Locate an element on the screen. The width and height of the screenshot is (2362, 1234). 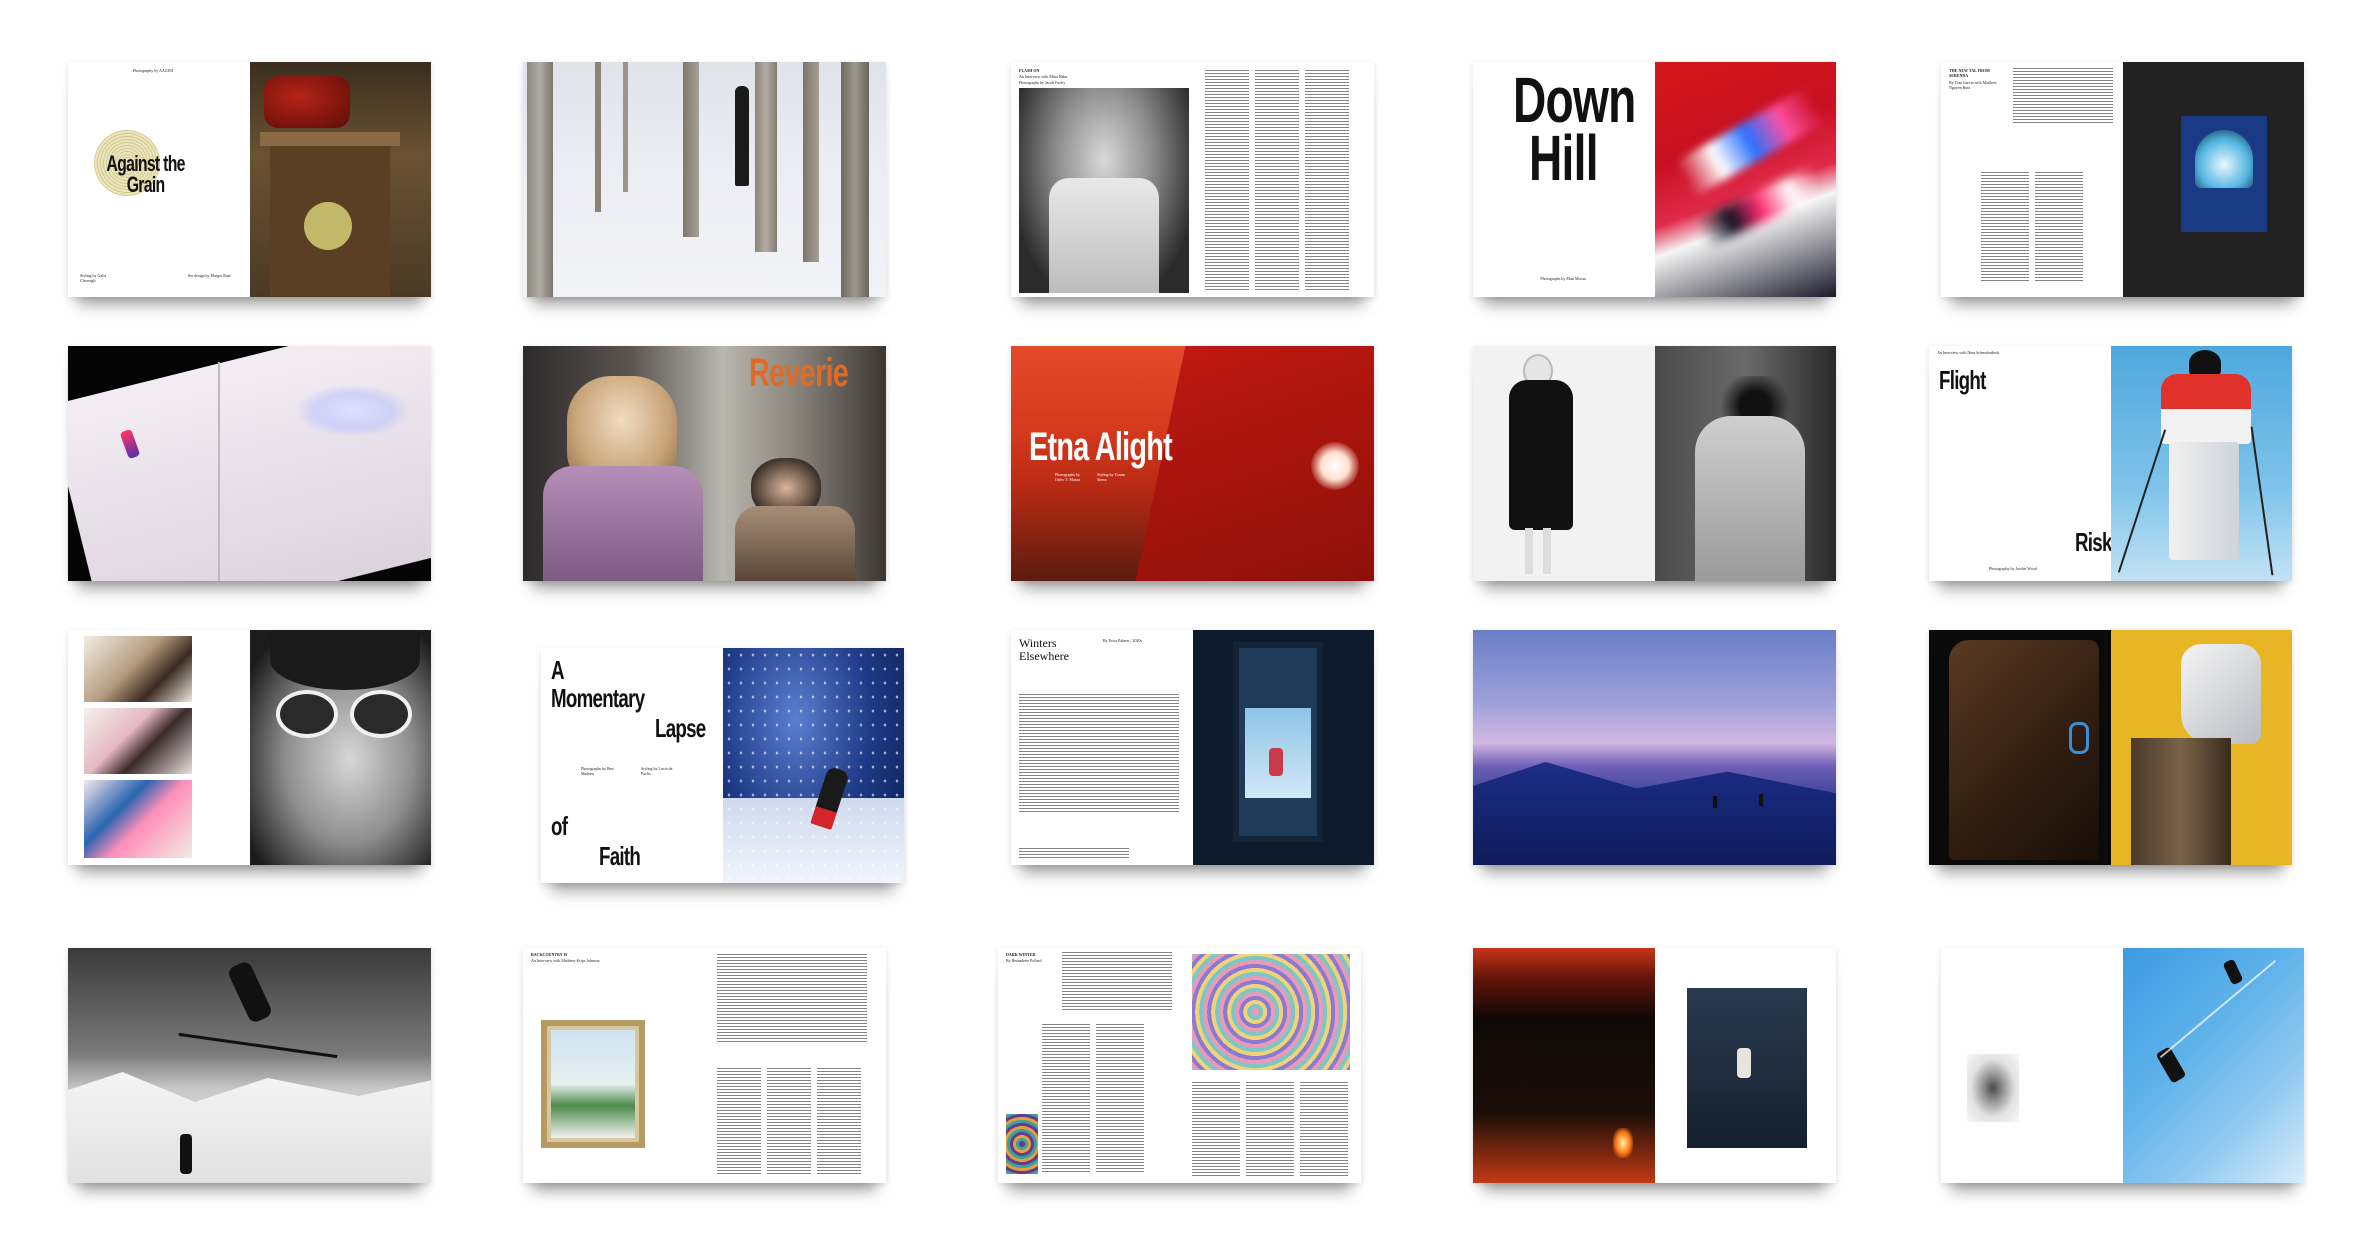
hiker-photo is located at coordinates (1746, 1068).